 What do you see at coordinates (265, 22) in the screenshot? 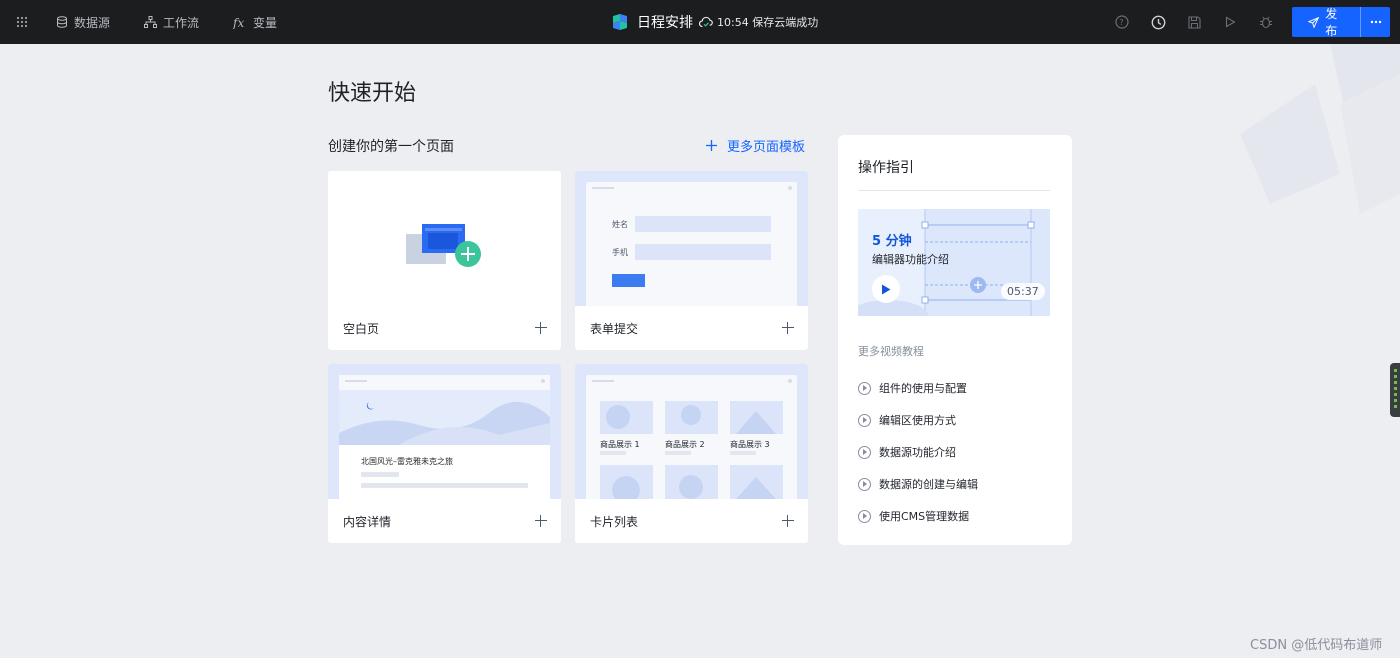
I see `nav-variables-label: 变量` at bounding box center [265, 22].